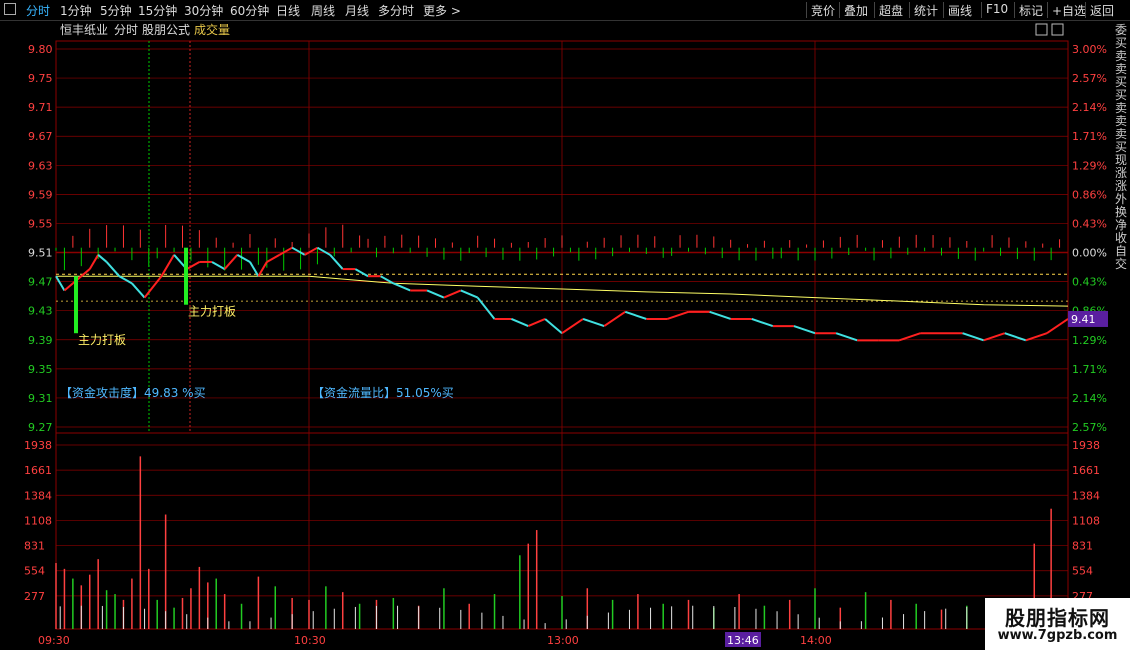 The height and width of the screenshot is (650, 1130). What do you see at coordinates (1057, 29) in the screenshot?
I see `settings-icon` at bounding box center [1057, 29].